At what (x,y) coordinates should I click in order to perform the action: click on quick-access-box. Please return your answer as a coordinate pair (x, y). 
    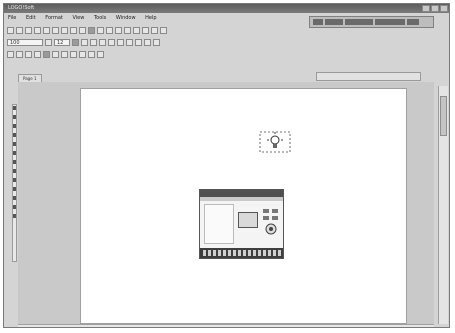
    Looking at the image, I should click on (371, 22).